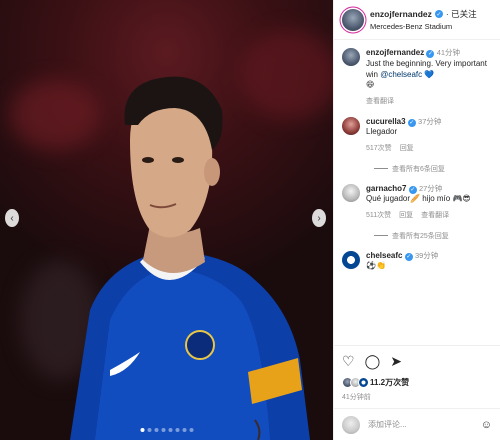  Describe the element at coordinates (461, 14) in the screenshot. I see `follow-status: · 已关注` at that location.